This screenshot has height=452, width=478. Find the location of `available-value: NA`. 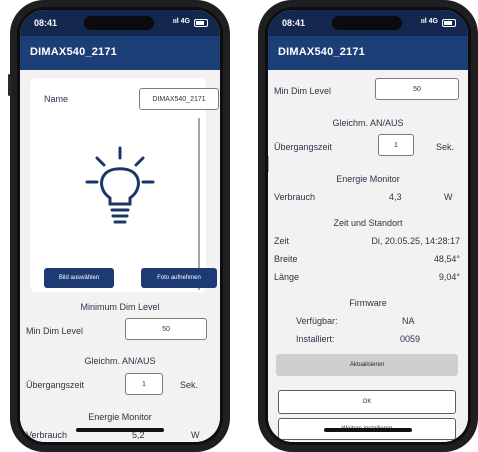

available-value: NA is located at coordinates (408, 321).